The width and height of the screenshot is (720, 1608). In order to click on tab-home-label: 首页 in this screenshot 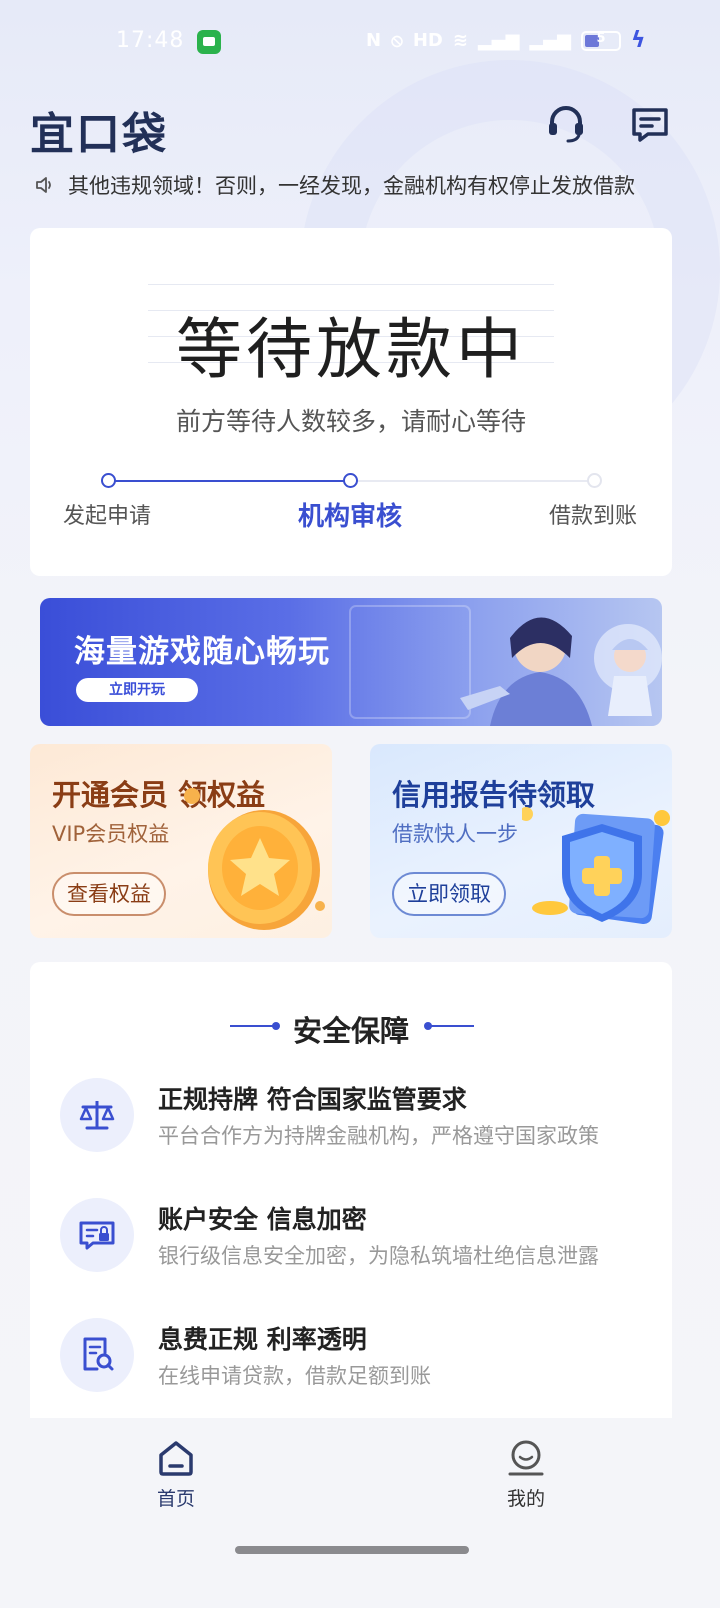, I will do `click(175, 1499)`.